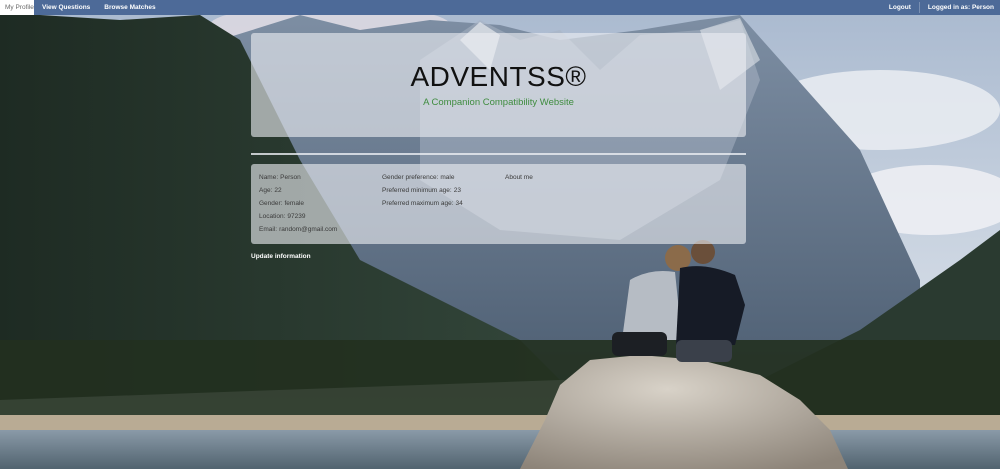 The height and width of the screenshot is (469, 1000). Describe the element at coordinates (281, 256) in the screenshot. I see `update-information-link: Update information` at that location.